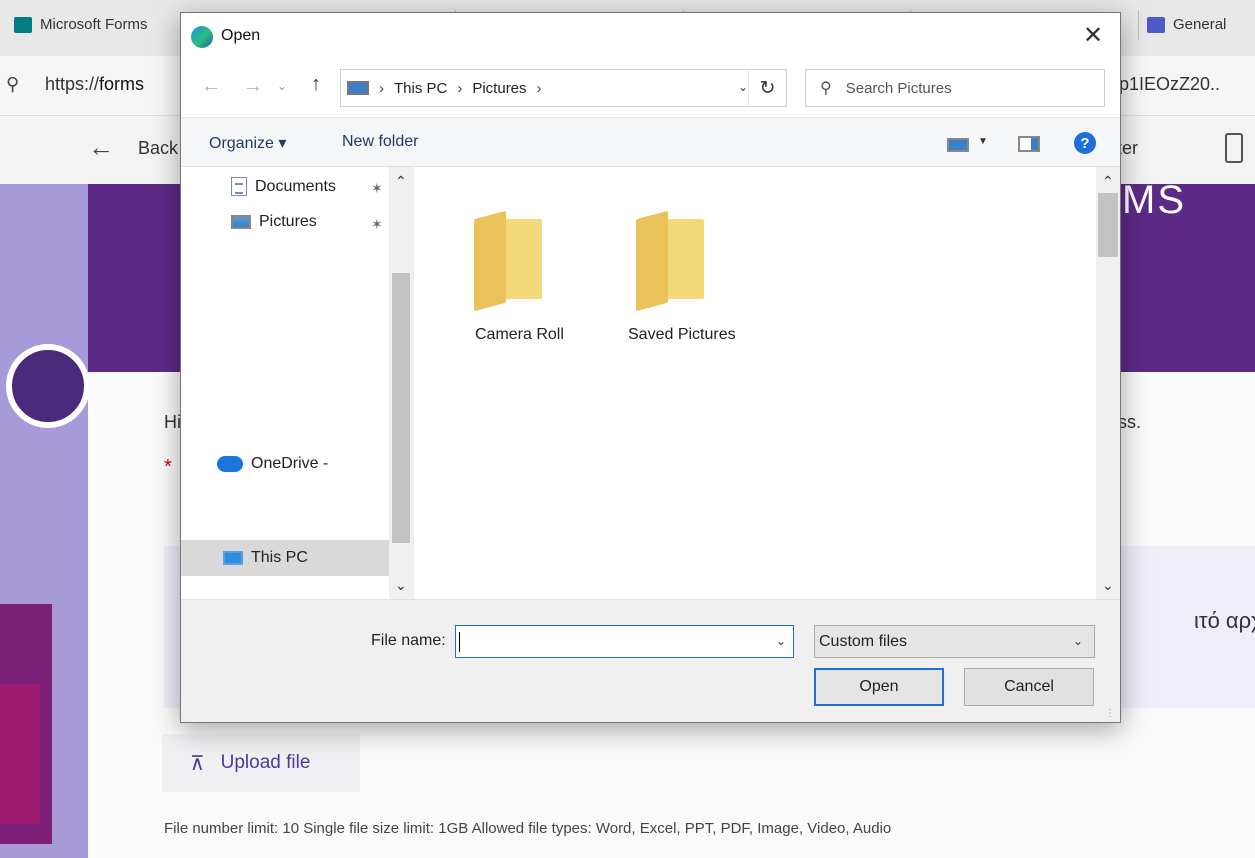 This screenshot has width=1255, height=858. What do you see at coordinates (295, 186) in the screenshot?
I see `nav-item-label: Documents` at bounding box center [295, 186].